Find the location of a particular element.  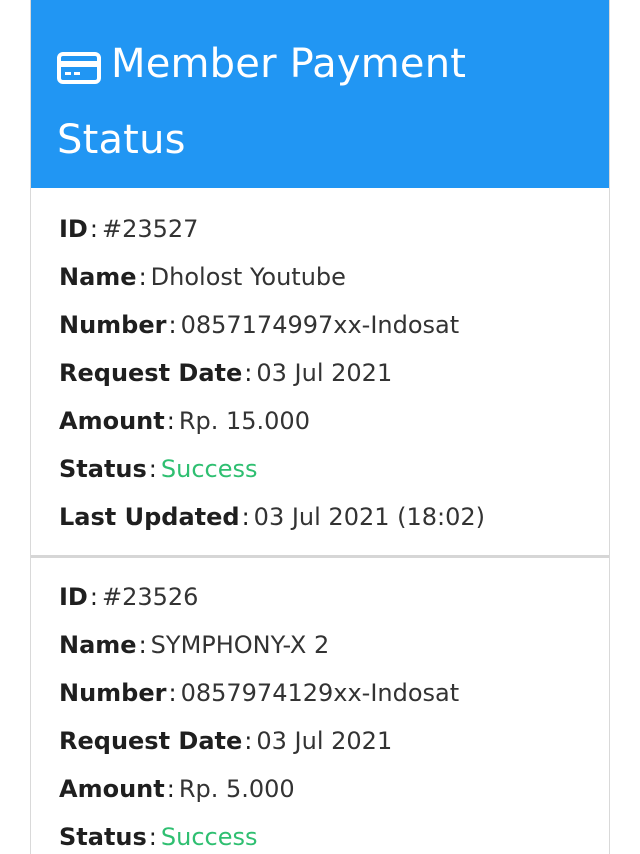

amount-row: Amount: Rp. 5.000 is located at coordinates (177, 789).